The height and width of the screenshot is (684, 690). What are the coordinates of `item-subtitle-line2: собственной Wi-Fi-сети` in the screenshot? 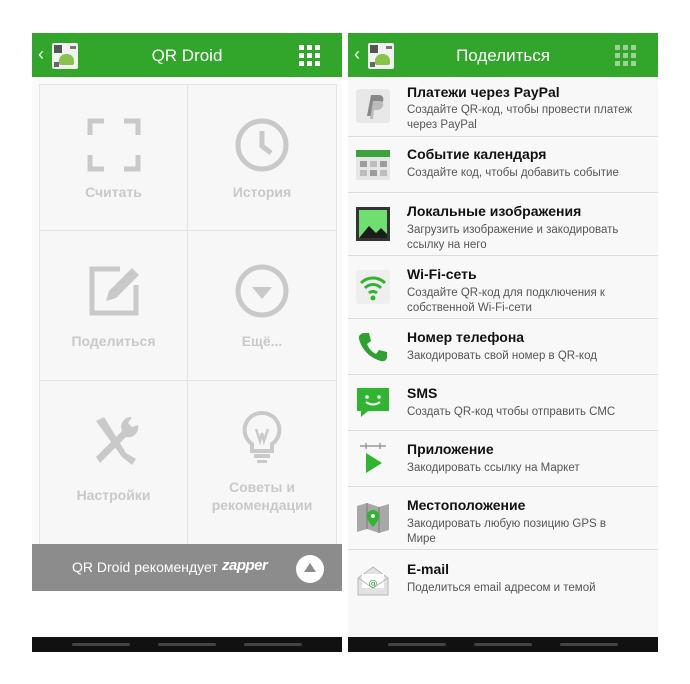 It's located at (469, 308).